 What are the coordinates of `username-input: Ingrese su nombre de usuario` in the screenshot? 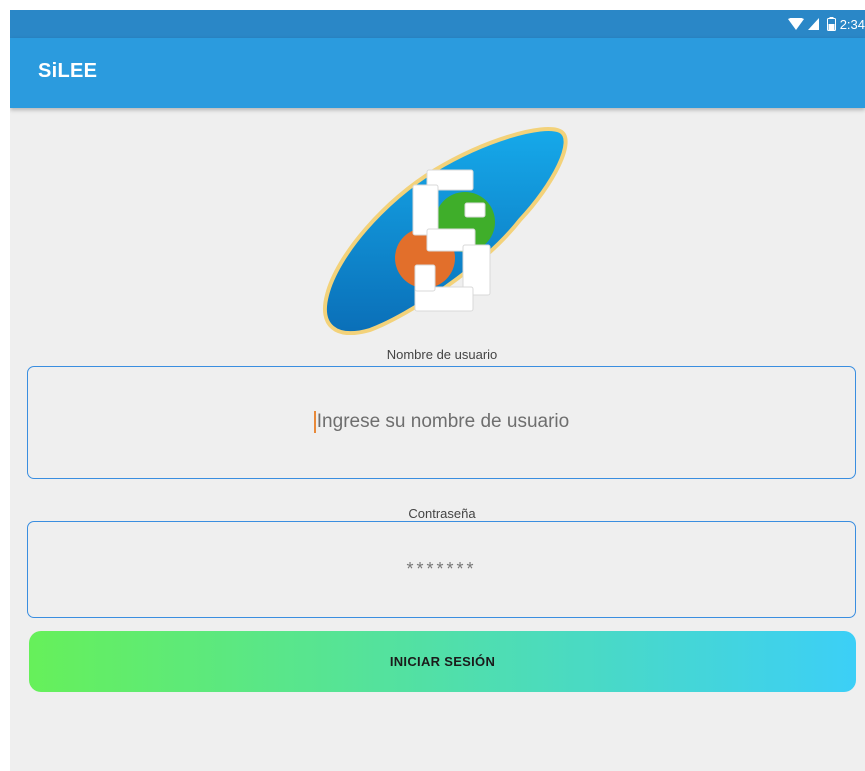 It's located at (441, 422).